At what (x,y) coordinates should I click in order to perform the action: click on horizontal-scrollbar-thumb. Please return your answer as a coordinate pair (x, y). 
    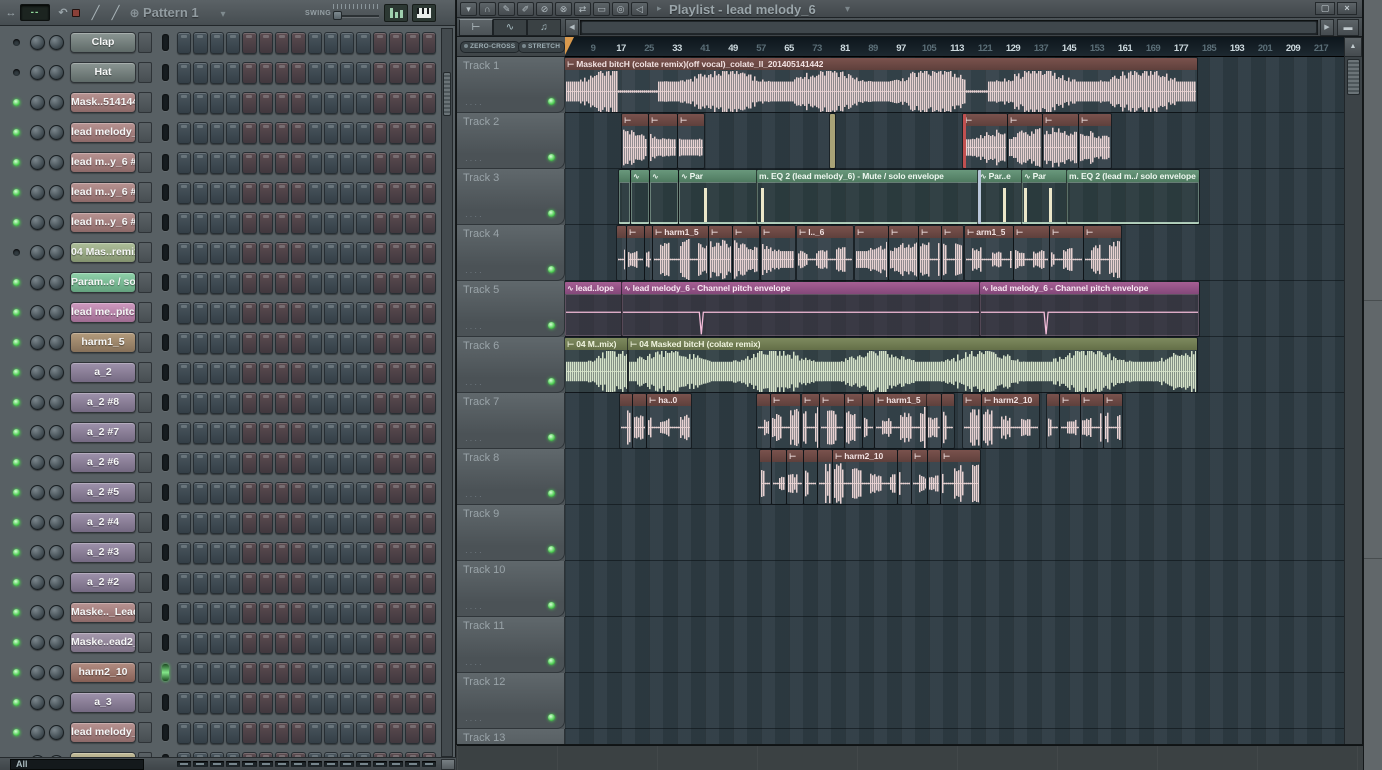
    Looking at the image, I should click on (949, 27).